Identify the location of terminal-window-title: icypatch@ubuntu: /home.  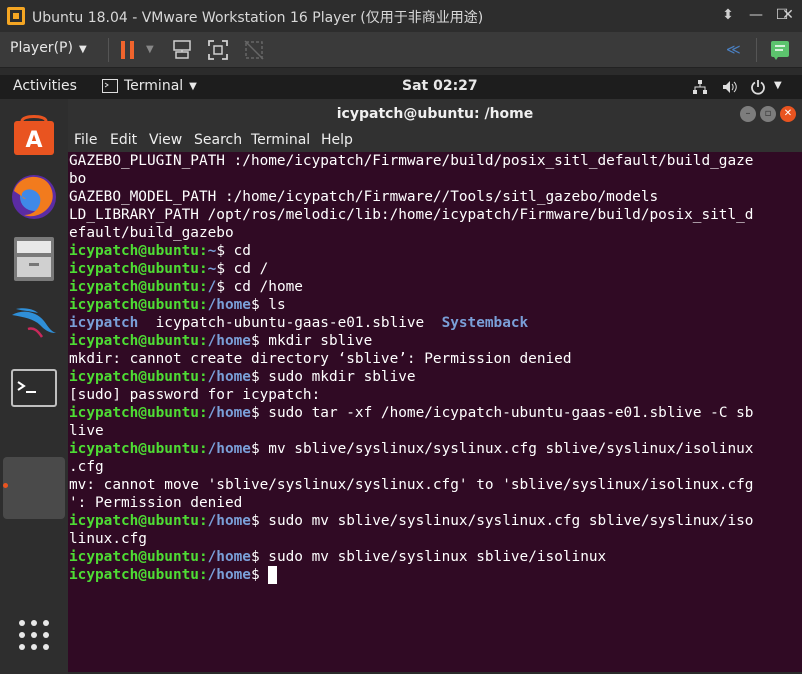
(435, 114).